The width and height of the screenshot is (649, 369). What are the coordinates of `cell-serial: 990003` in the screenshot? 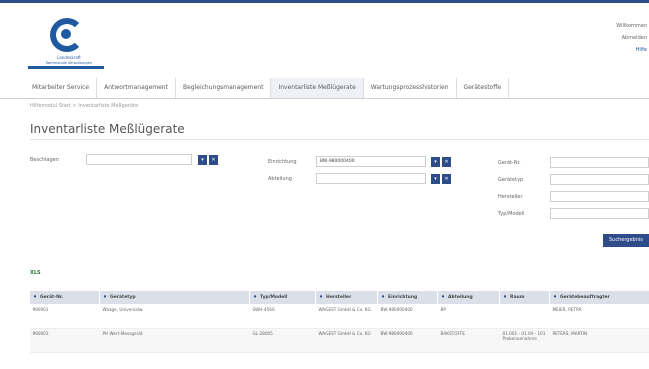 It's located at (64, 340).